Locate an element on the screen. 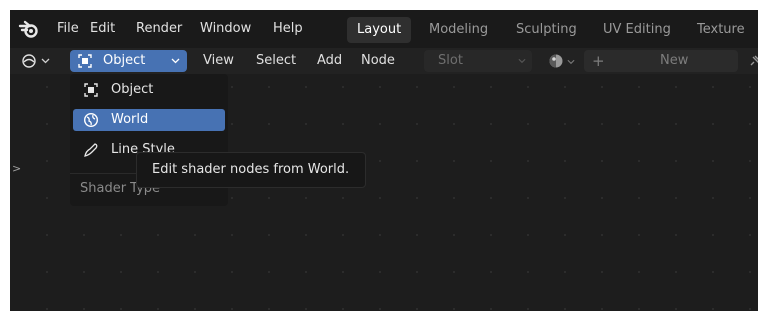 This screenshot has width=758, height=311. blender-logo-icon is located at coordinates (29, 29).